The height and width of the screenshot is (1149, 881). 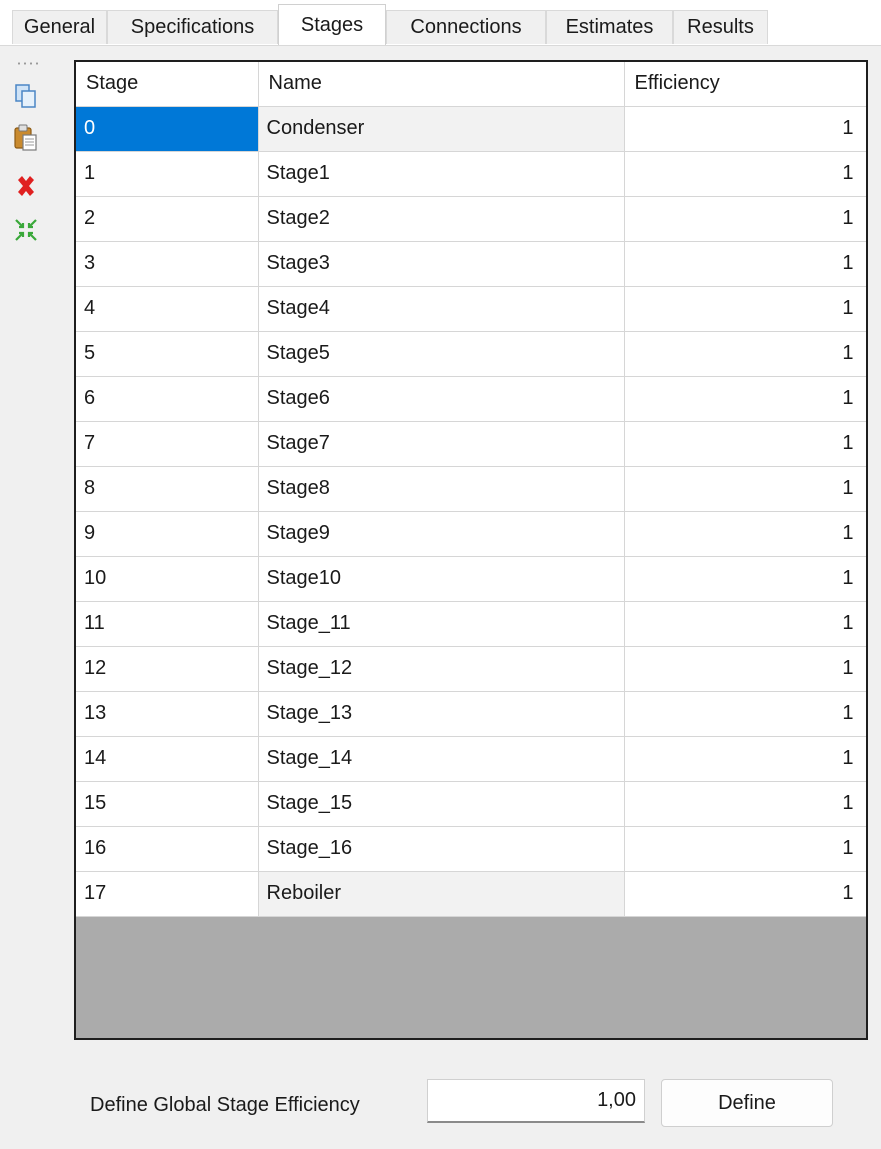 I want to click on column-header-efficiency: Efficiency, so click(x=745, y=84).